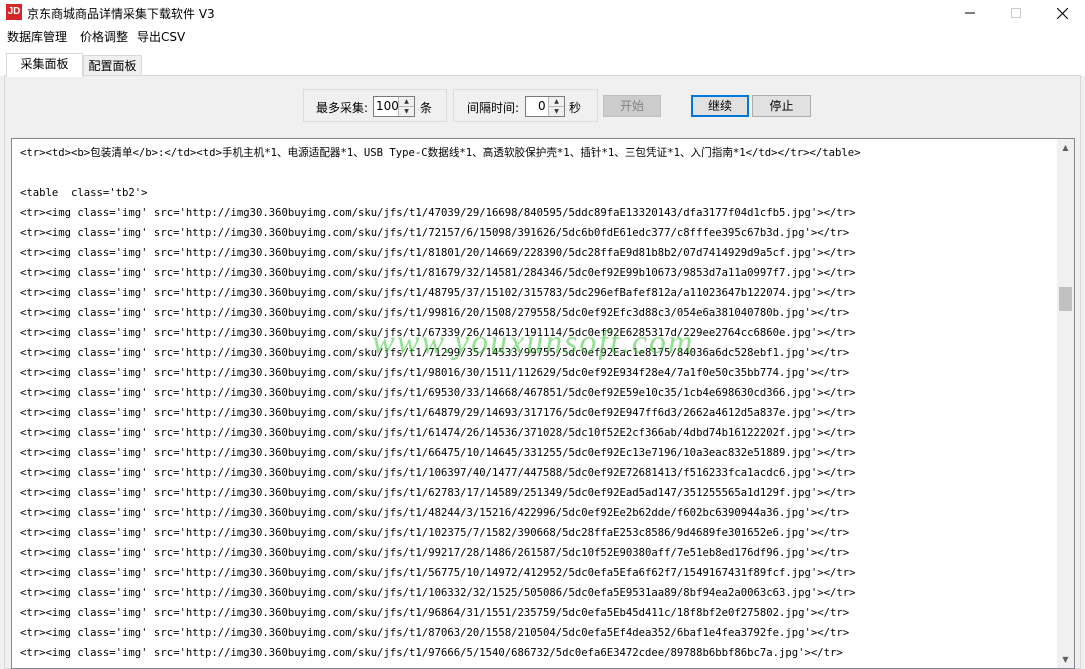 The image size is (1085, 669). I want to click on interval-value: 0, so click(542, 106).